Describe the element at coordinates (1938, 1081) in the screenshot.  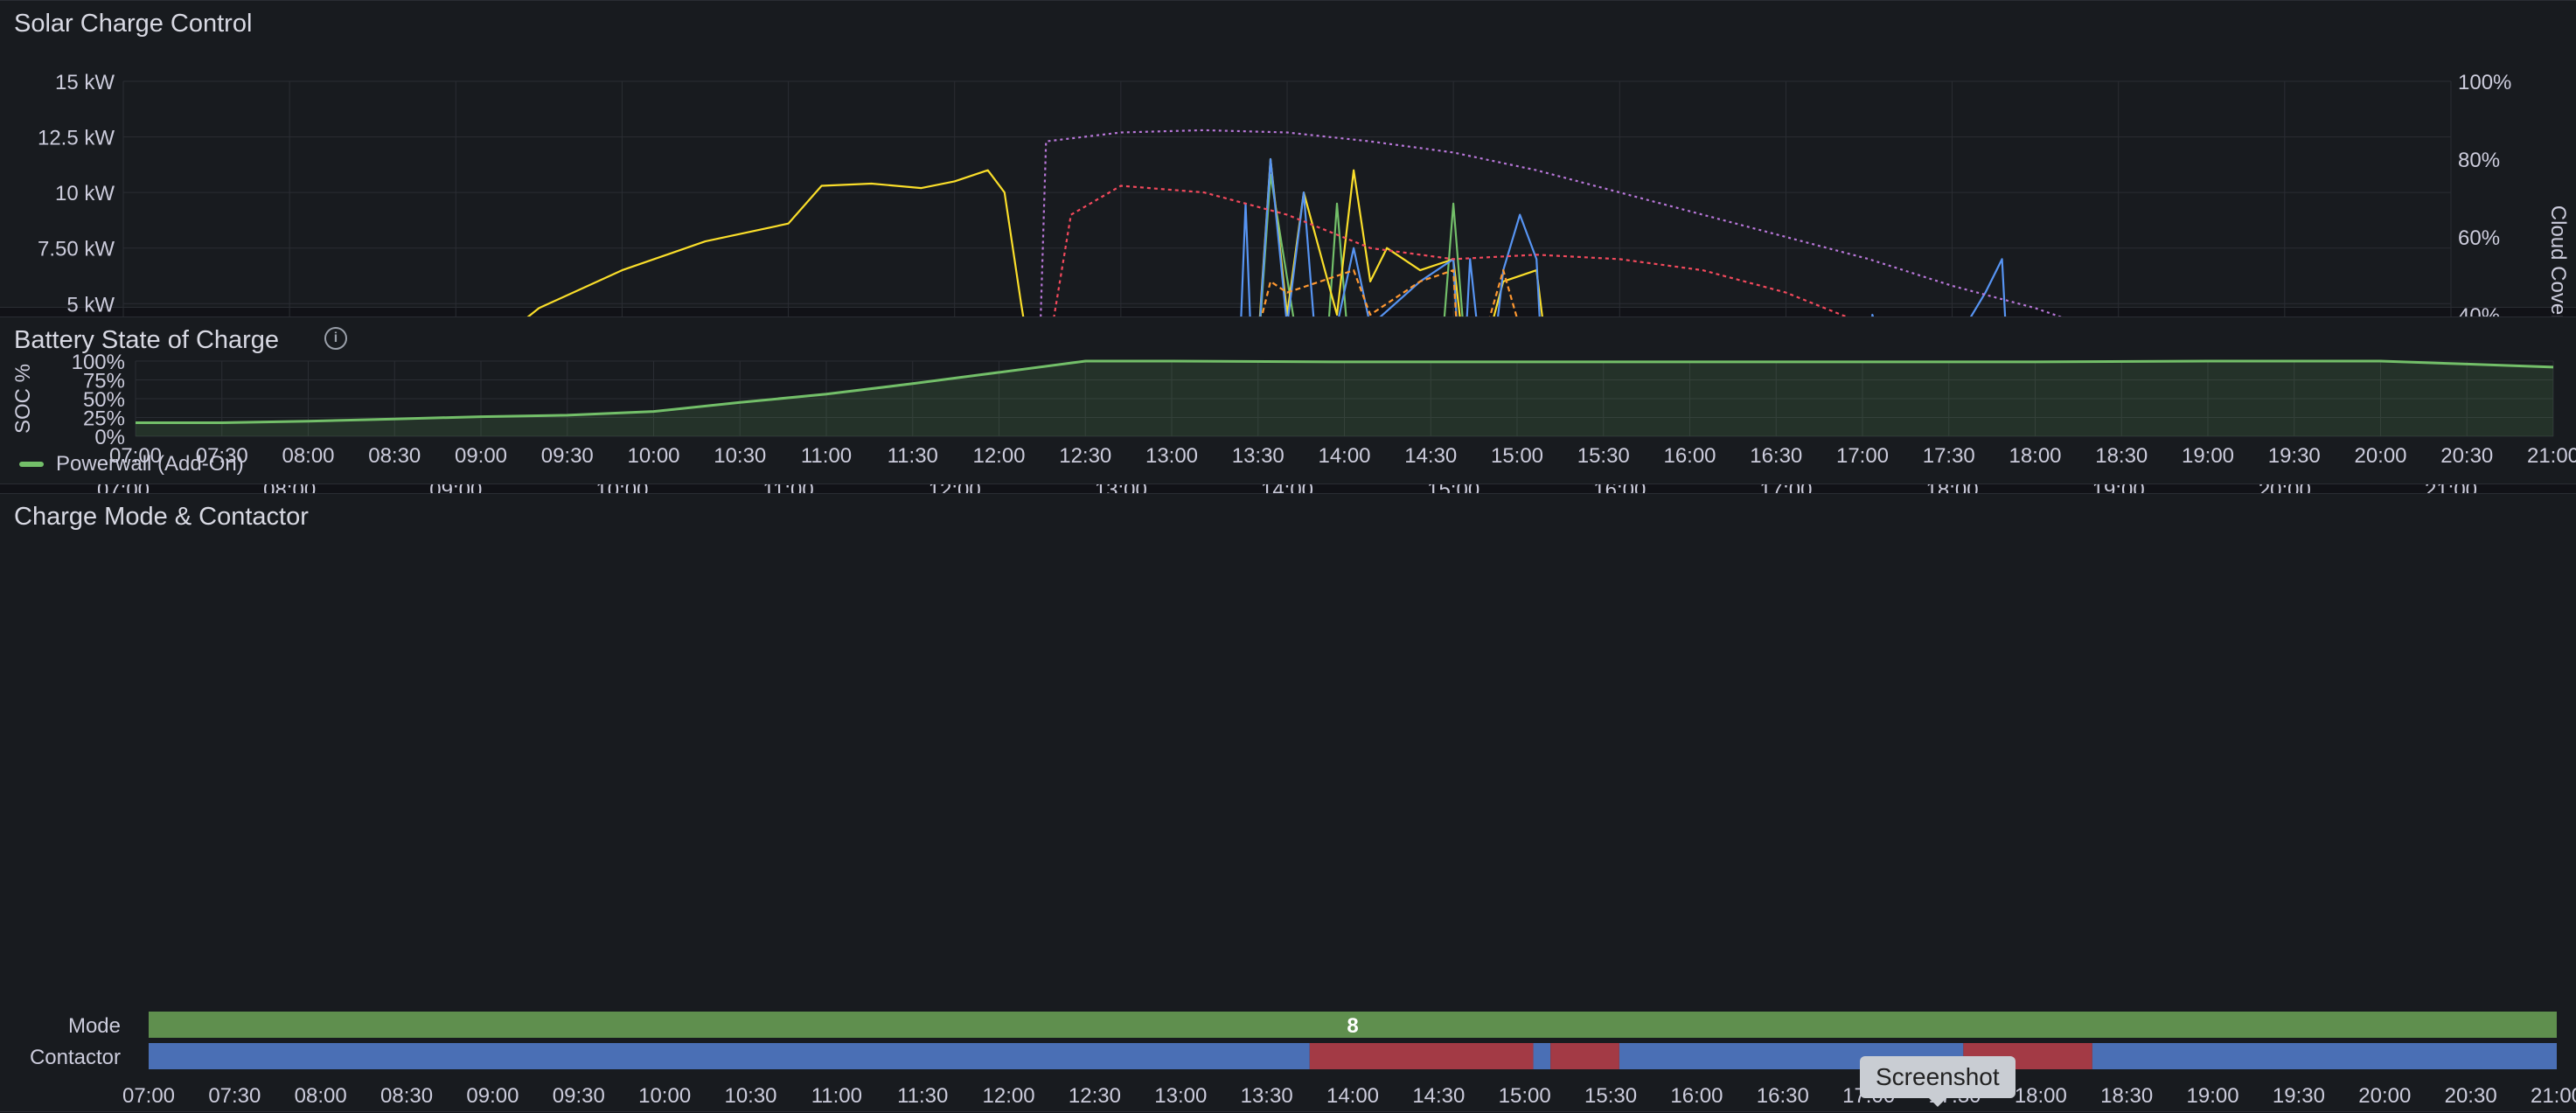
I see `screenshot-tooltip: Screenshot` at that location.